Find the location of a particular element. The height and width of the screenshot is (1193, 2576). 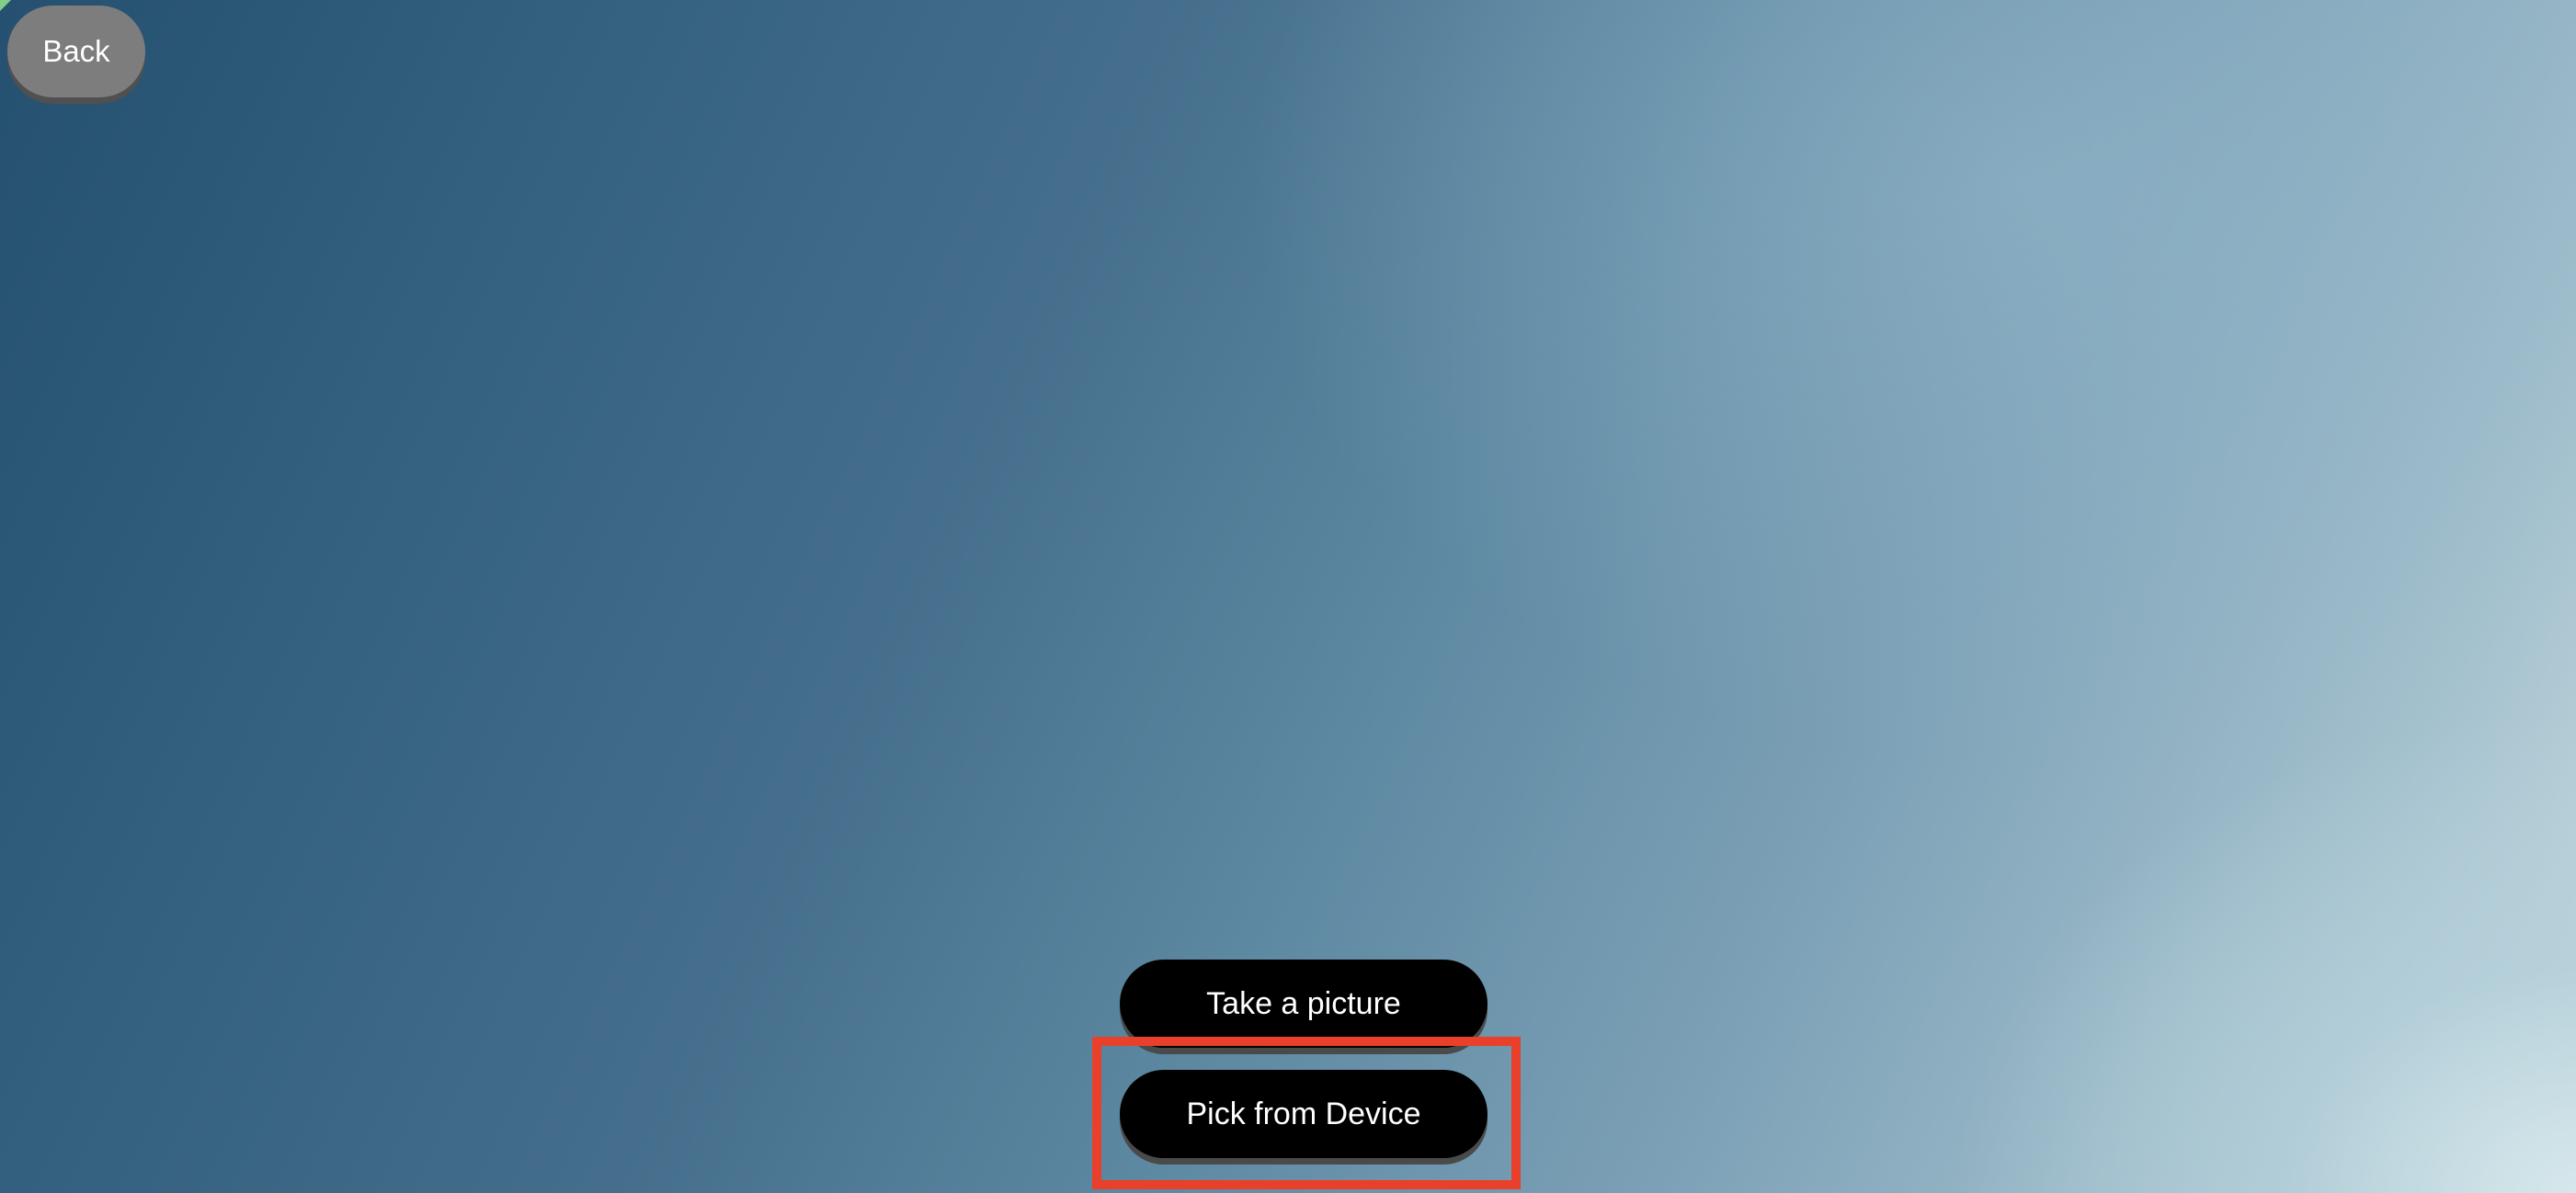

take-picture-button: Take a picture is located at coordinates (1303, 1004).